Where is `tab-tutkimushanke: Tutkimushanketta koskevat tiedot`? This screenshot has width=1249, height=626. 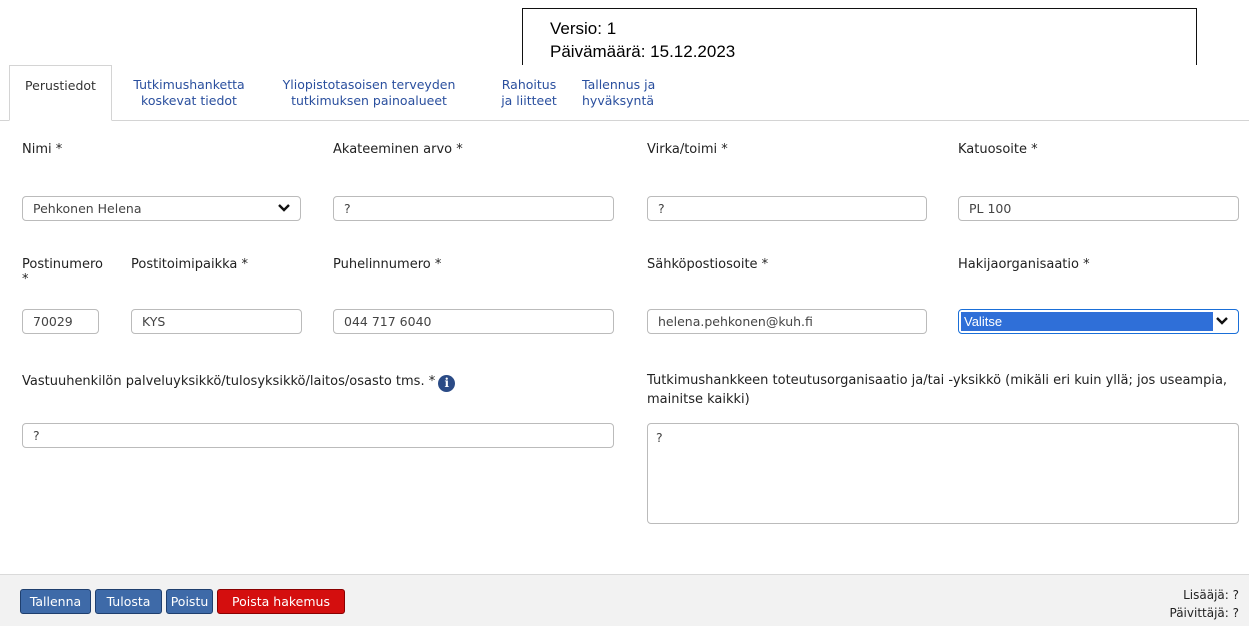
tab-tutkimushanke: Tutkimushanketta koskevat tiedot is located at coordinates (189, 92).